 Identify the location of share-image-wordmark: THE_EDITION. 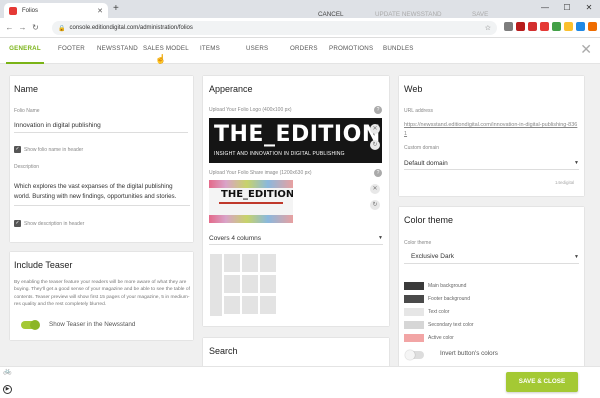
(257, 194).